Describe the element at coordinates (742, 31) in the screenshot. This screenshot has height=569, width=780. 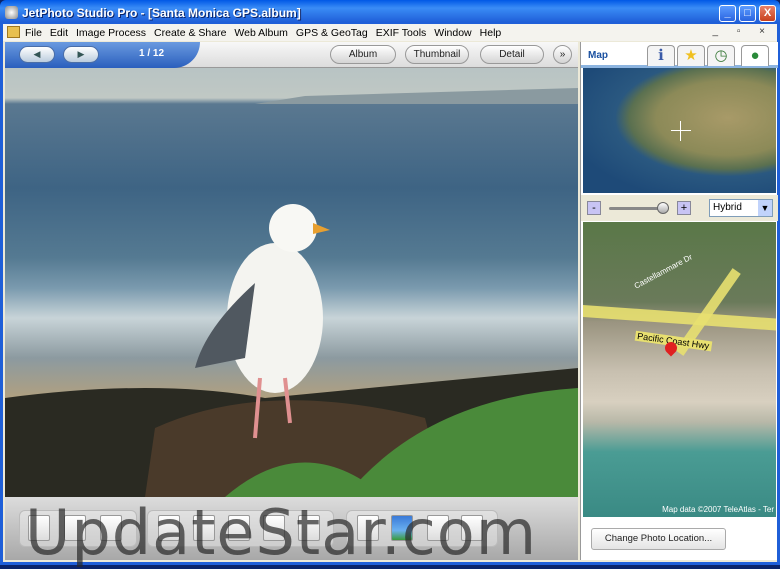
I see `mdi-controls: _ ▫ ×` at that location.